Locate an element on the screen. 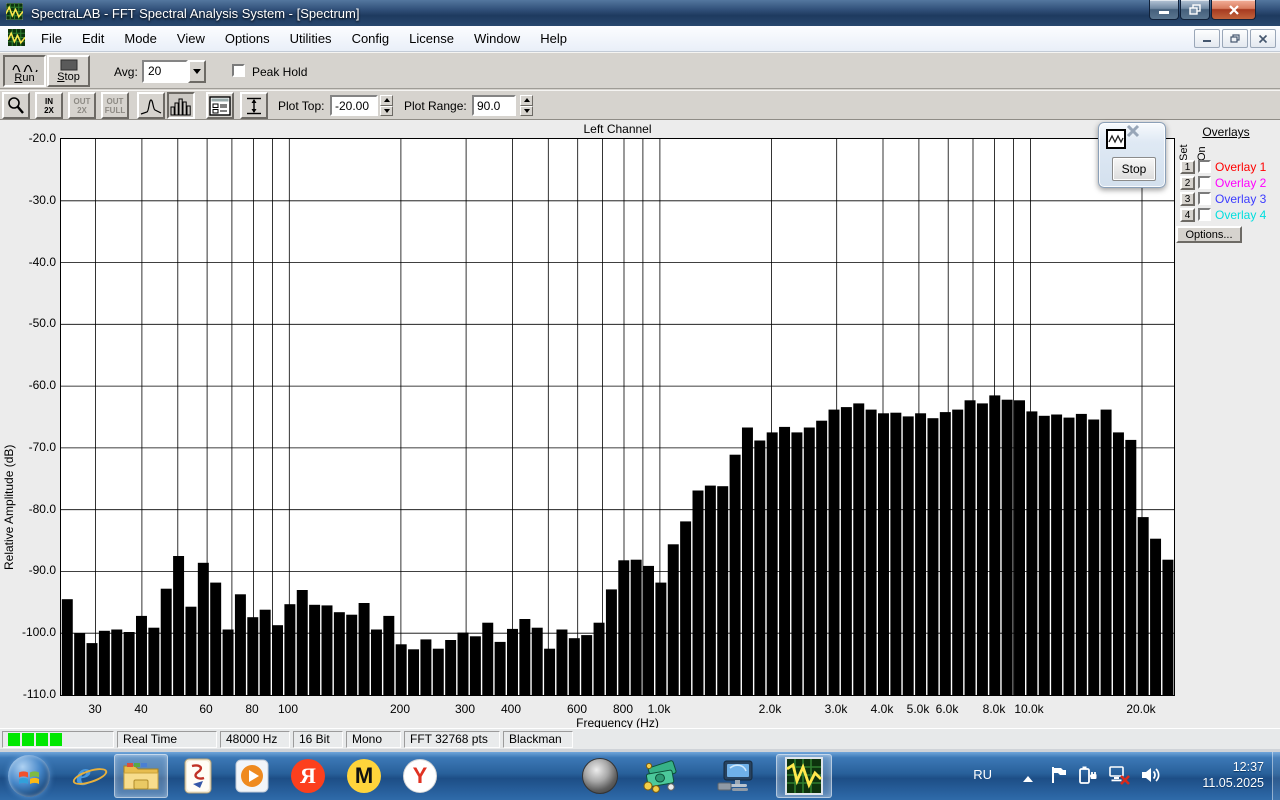 The height and width of the screenshot is (800, 1280). minimize-button is located at coordinates (1164, 10).